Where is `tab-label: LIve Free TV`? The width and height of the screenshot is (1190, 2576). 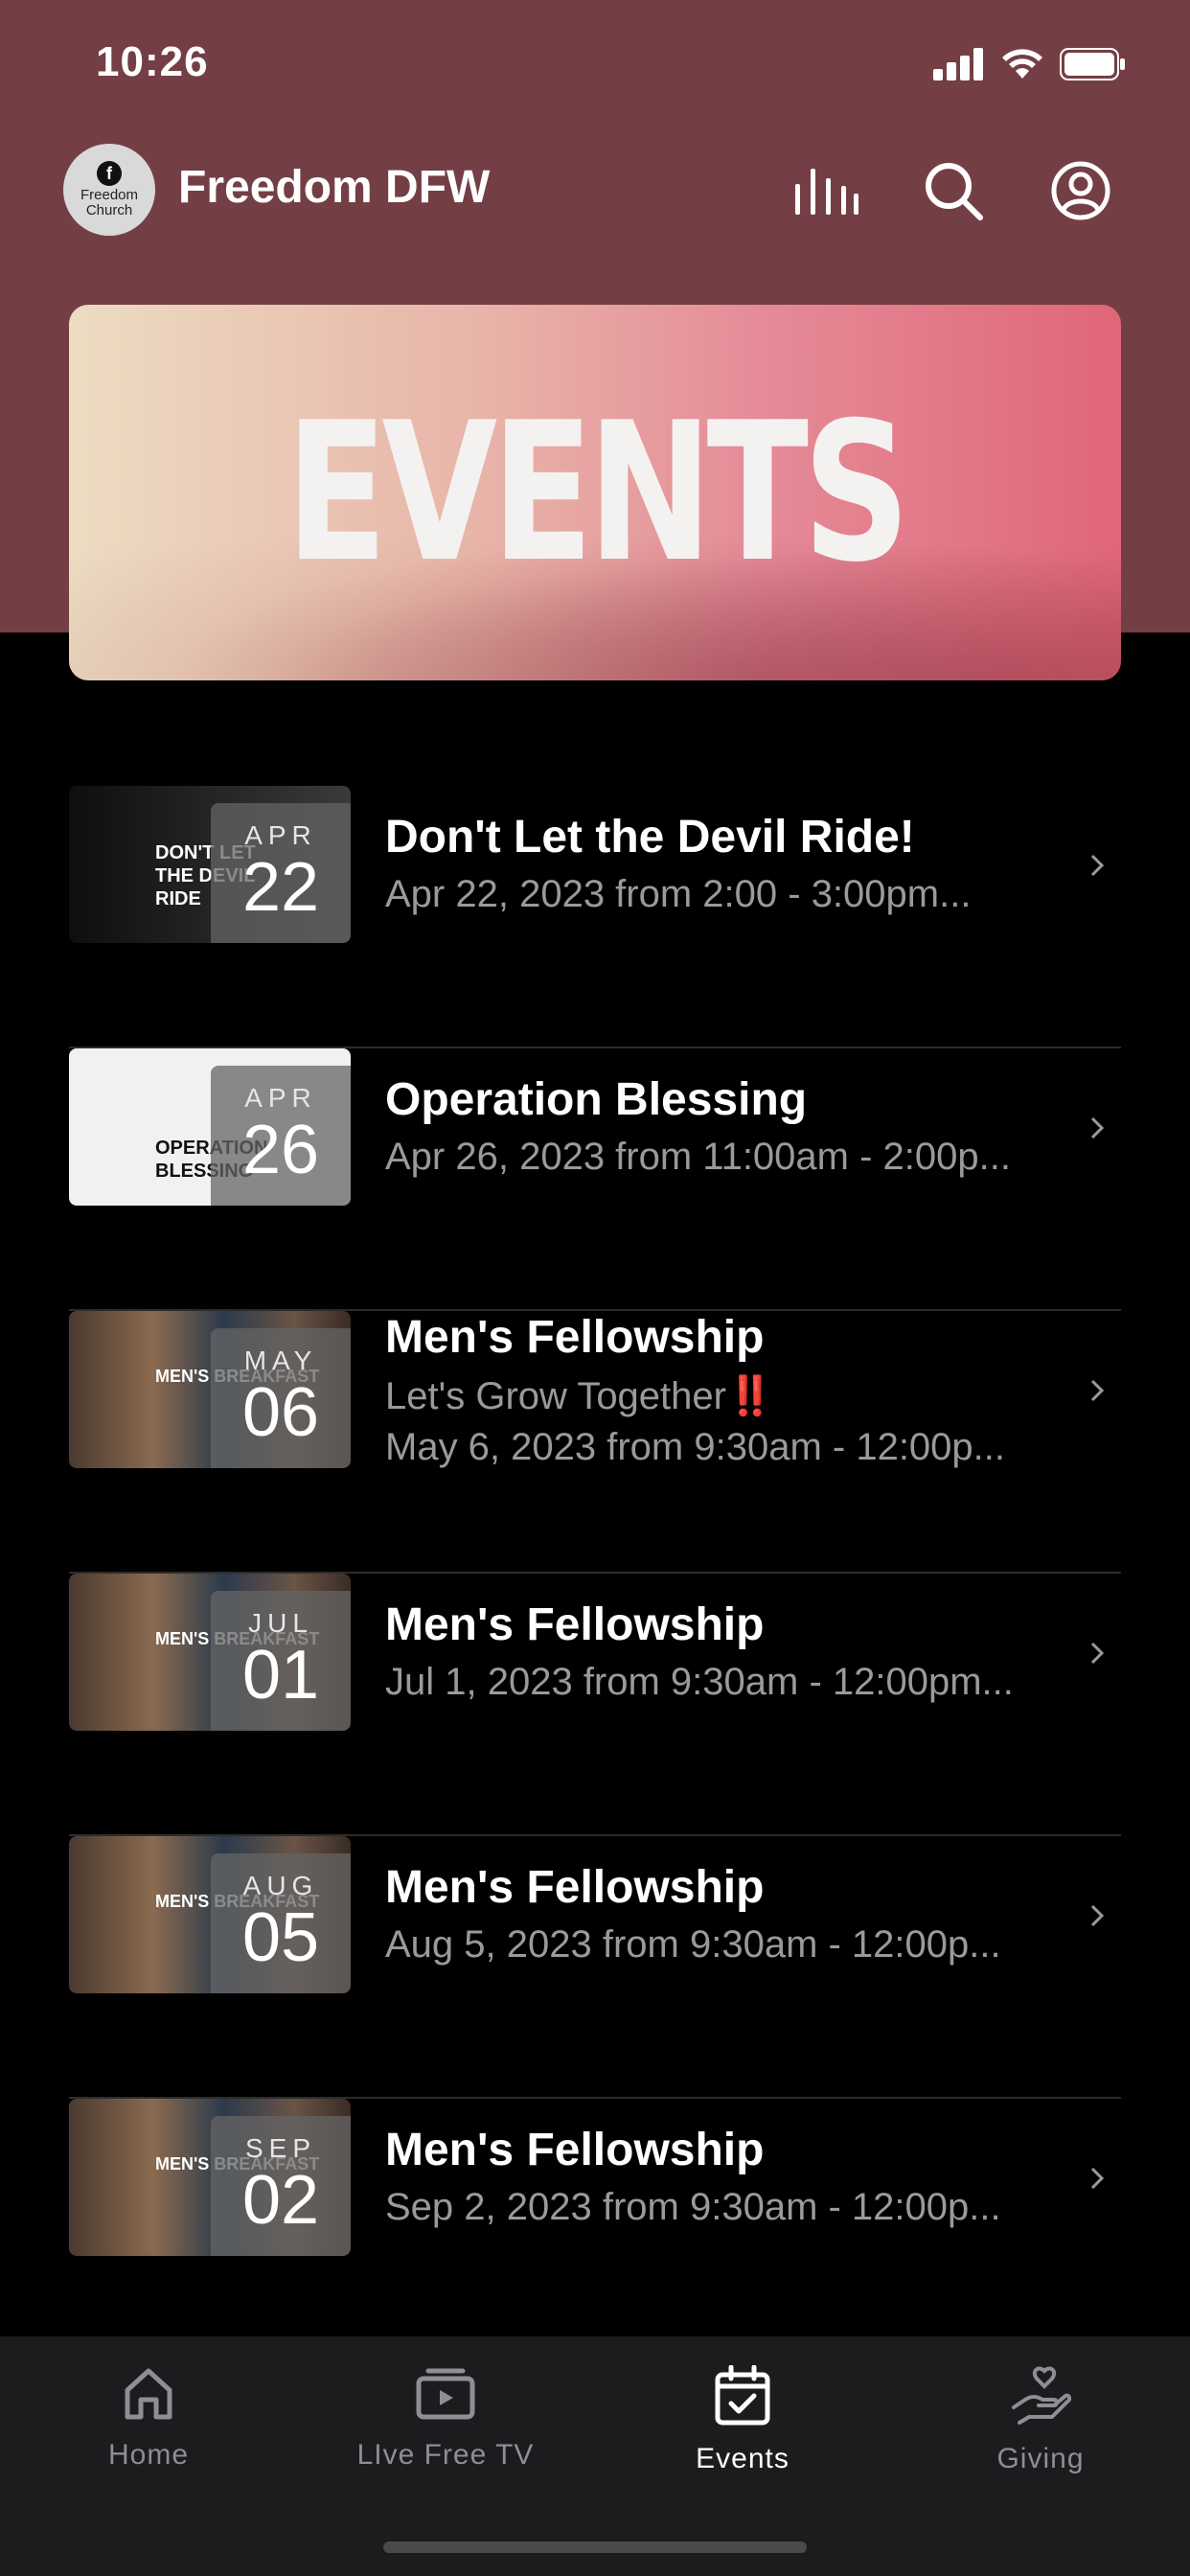 tab-label: LIve Free TV is located at coordinates (445, 2455).